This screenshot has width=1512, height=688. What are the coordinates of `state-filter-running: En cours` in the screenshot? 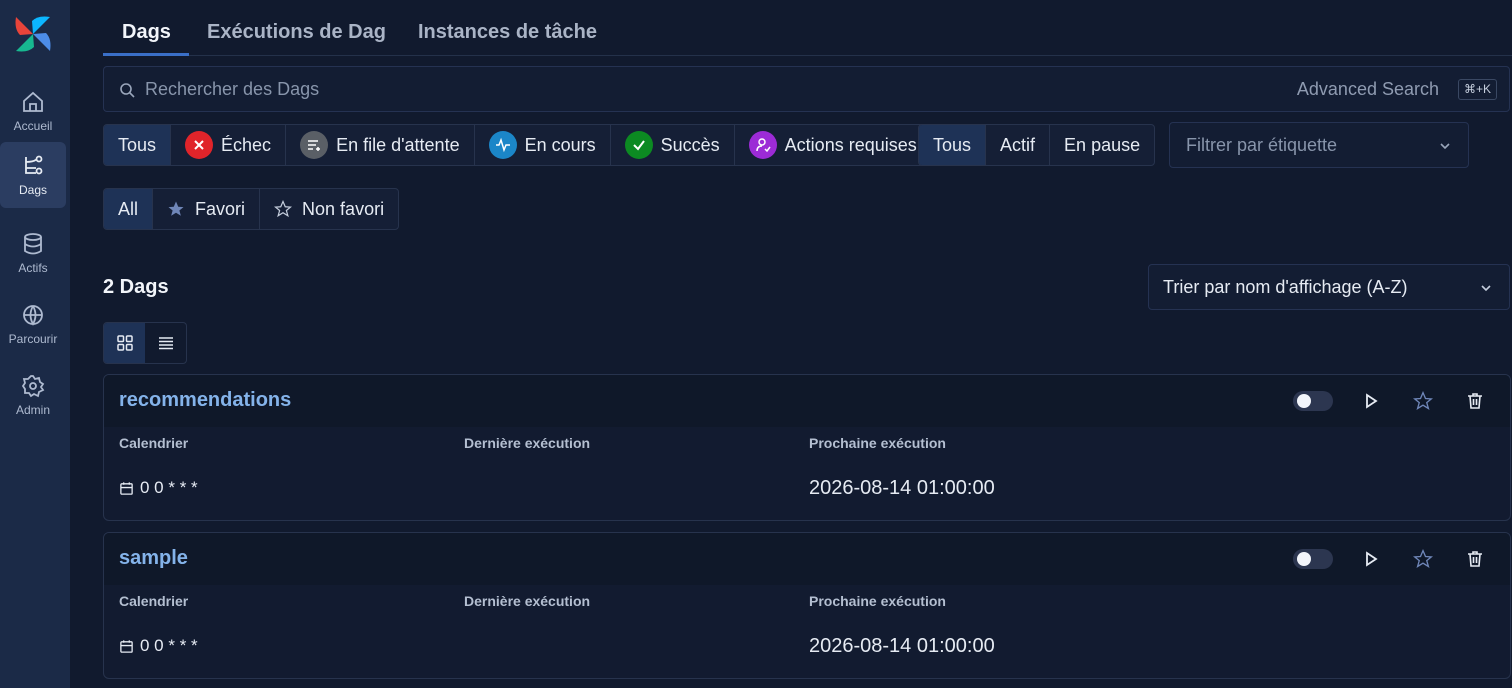 It's located at (543, 145).